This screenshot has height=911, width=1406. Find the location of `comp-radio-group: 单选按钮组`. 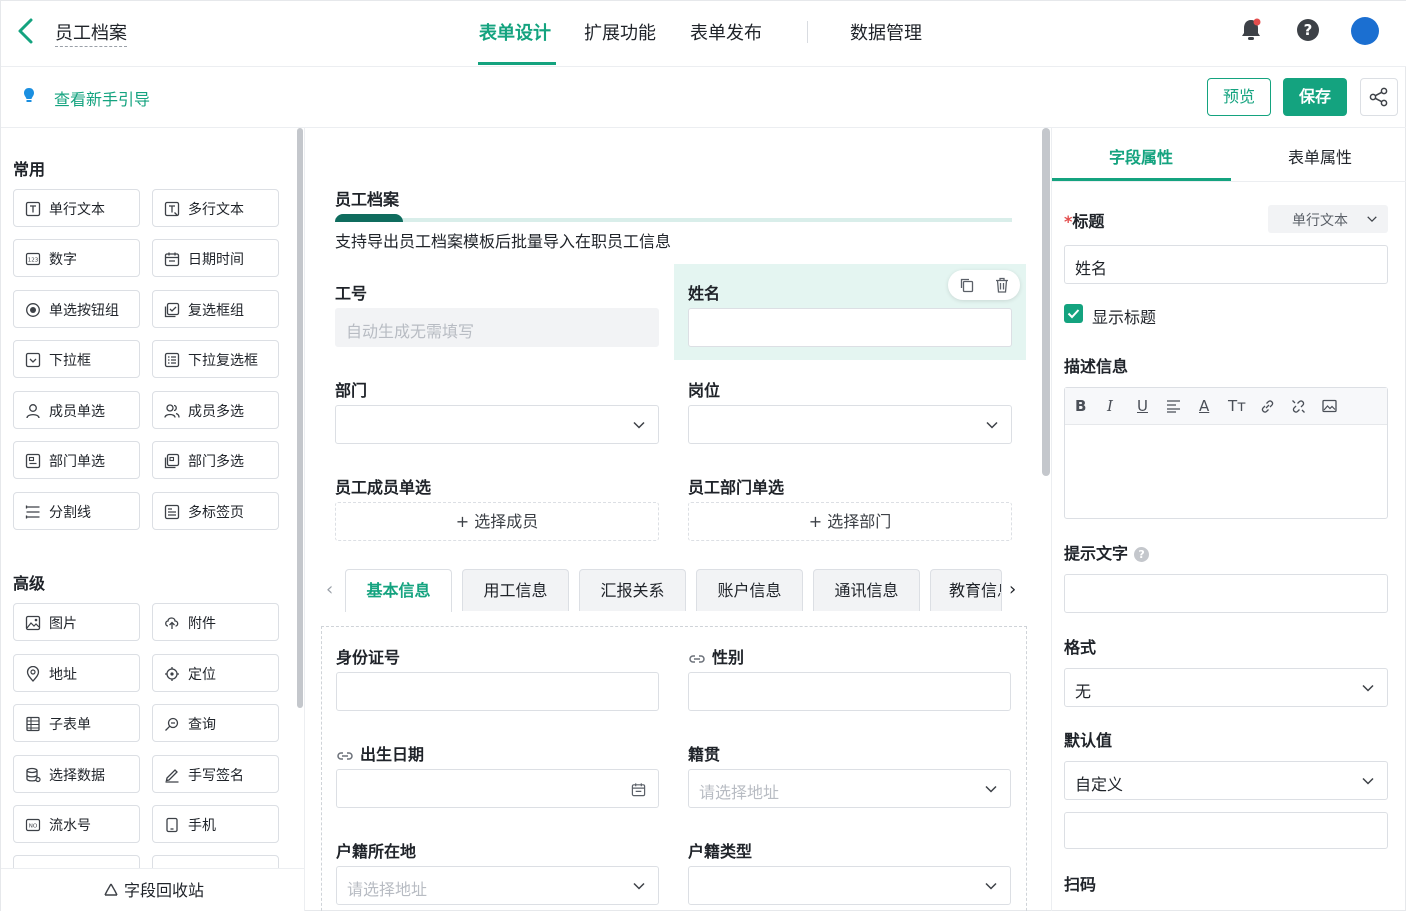

comp-radio-group: 单选按钮组 is located at coordinates (76, 309).